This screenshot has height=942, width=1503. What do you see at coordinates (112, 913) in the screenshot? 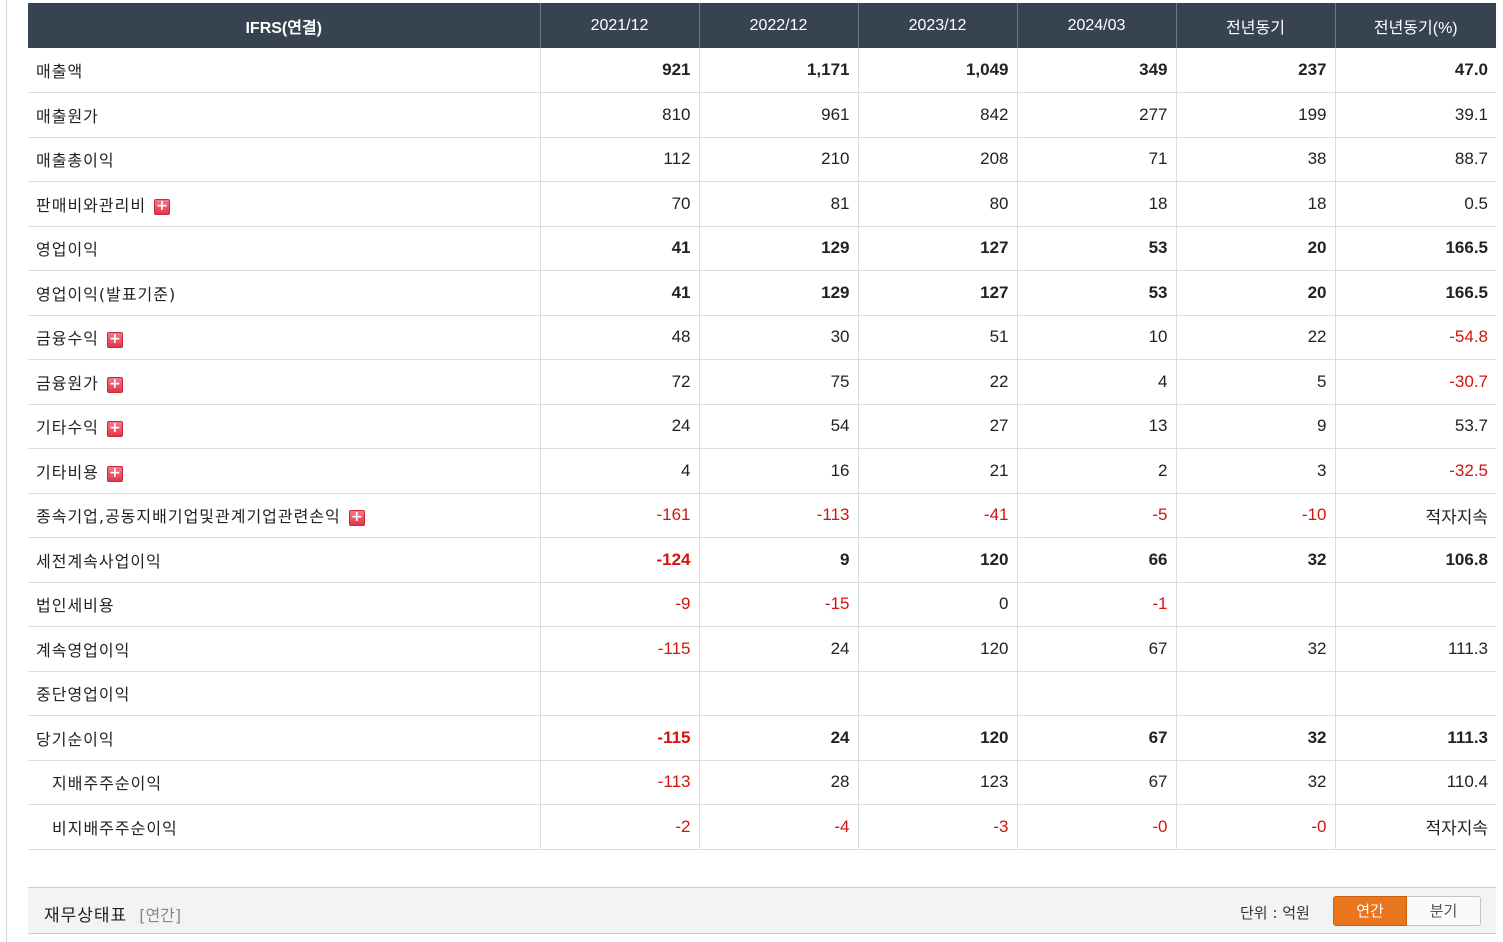
I see `section-title: 재무상태표 [연간]` at bounding box center [112, 913].